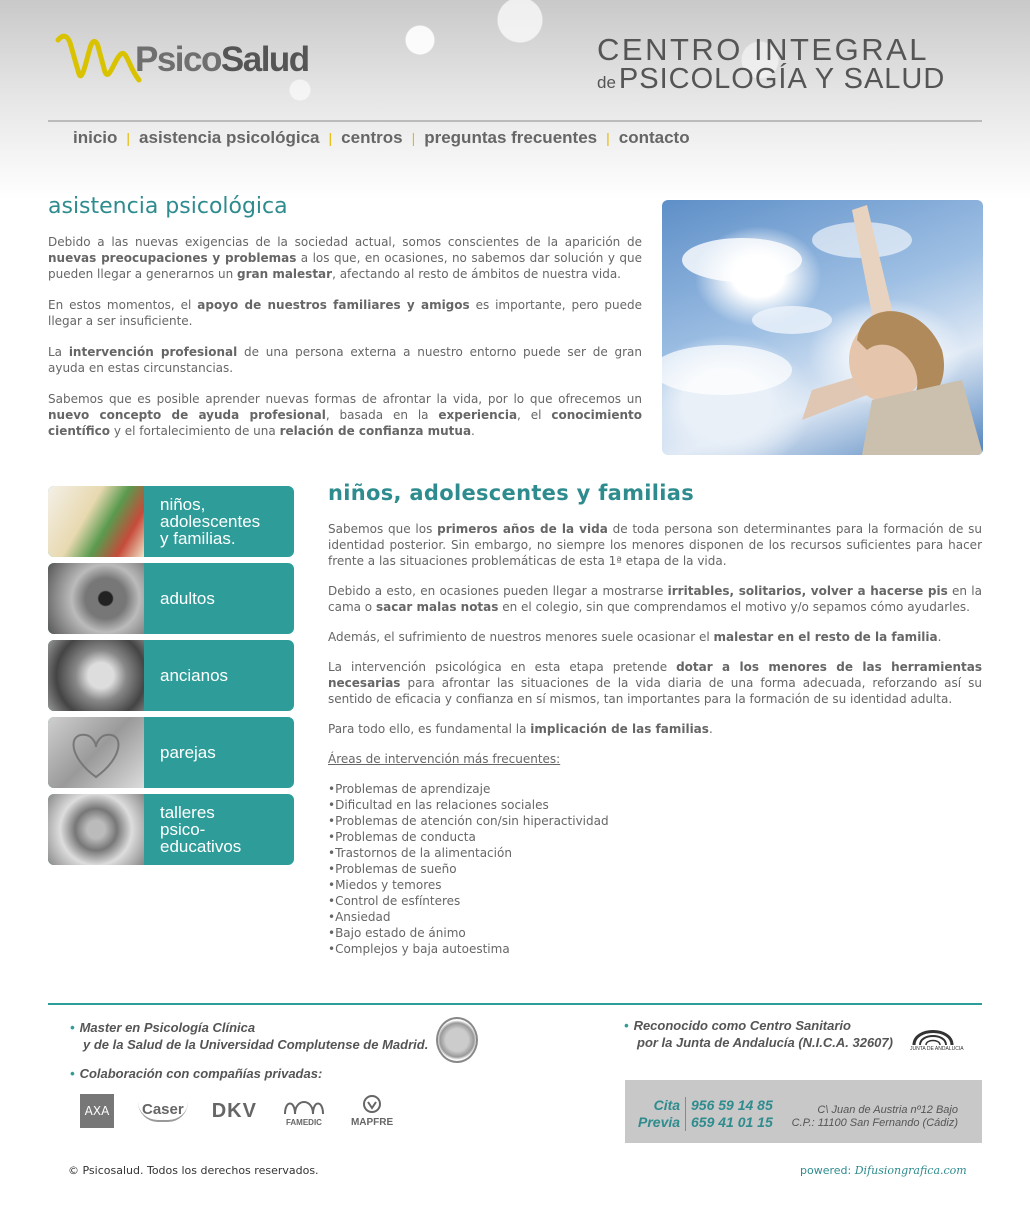 The height and width of the screenshot is (1226, 1030). What do you see at coordinates (655, 949) in the screenshot?
I see `list-item: Complejos y baja autoestima` at bounding box center [655, 949].